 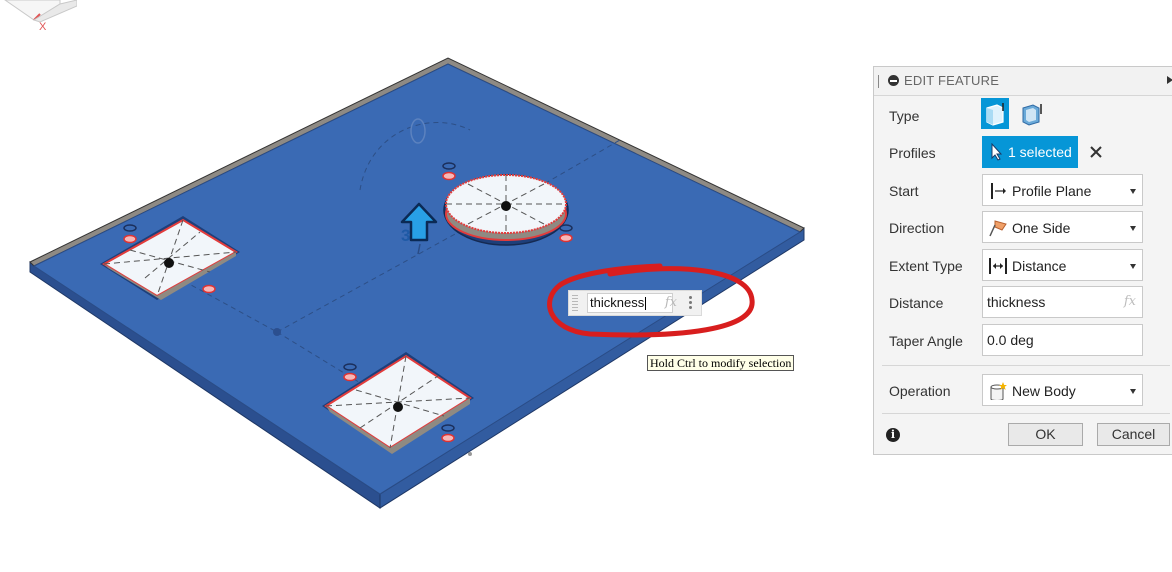 I want to click on distance-icon, so click(x=998, y=266).